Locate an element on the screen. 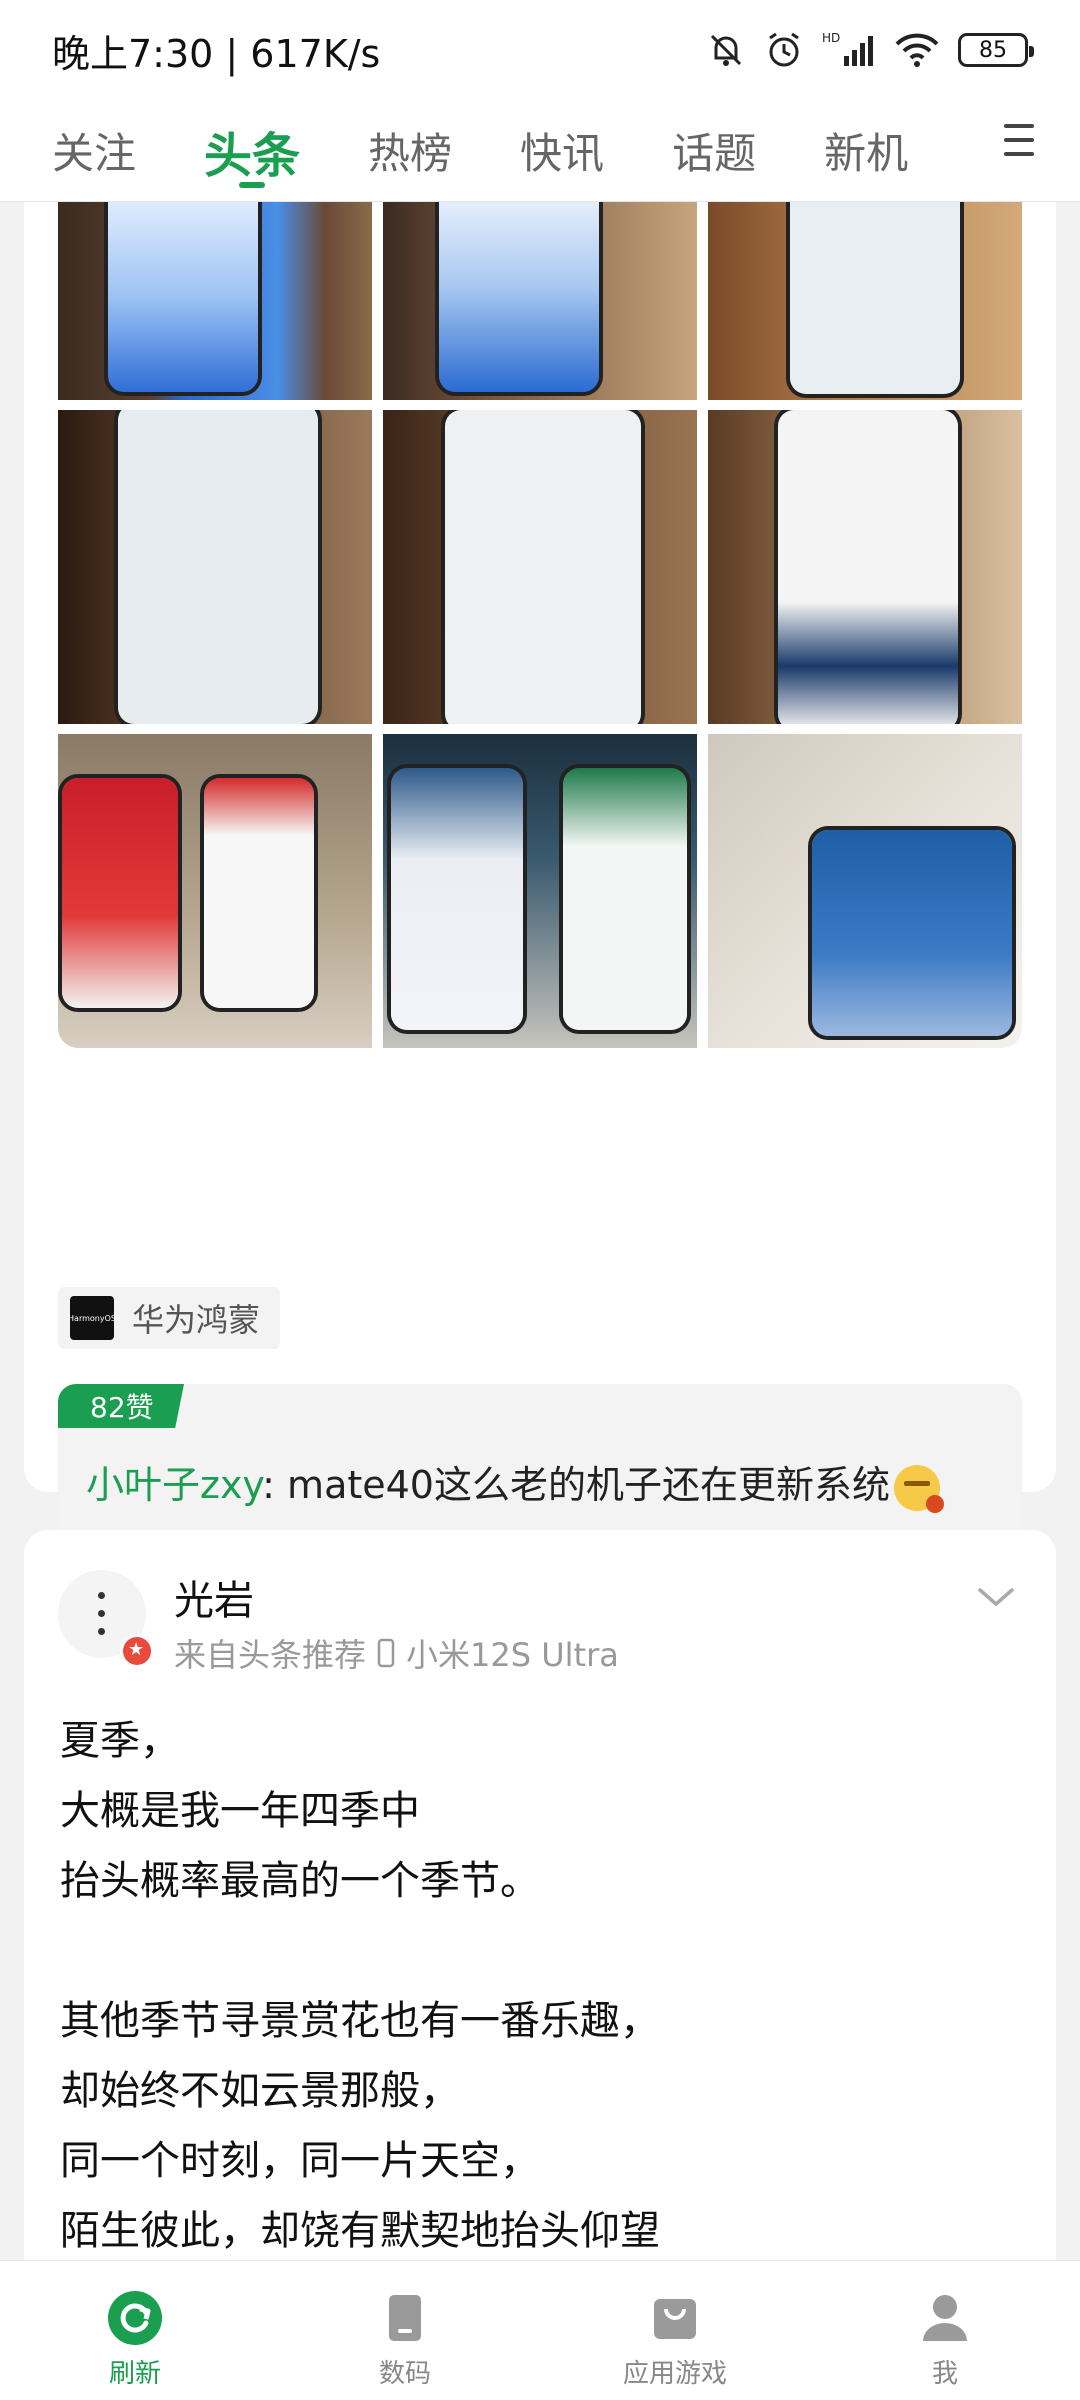 Image resolution: width=1080 pixels, height=2400 pixels. comment-likes-badge: 82赞 is located at coordinates (121, 1406).